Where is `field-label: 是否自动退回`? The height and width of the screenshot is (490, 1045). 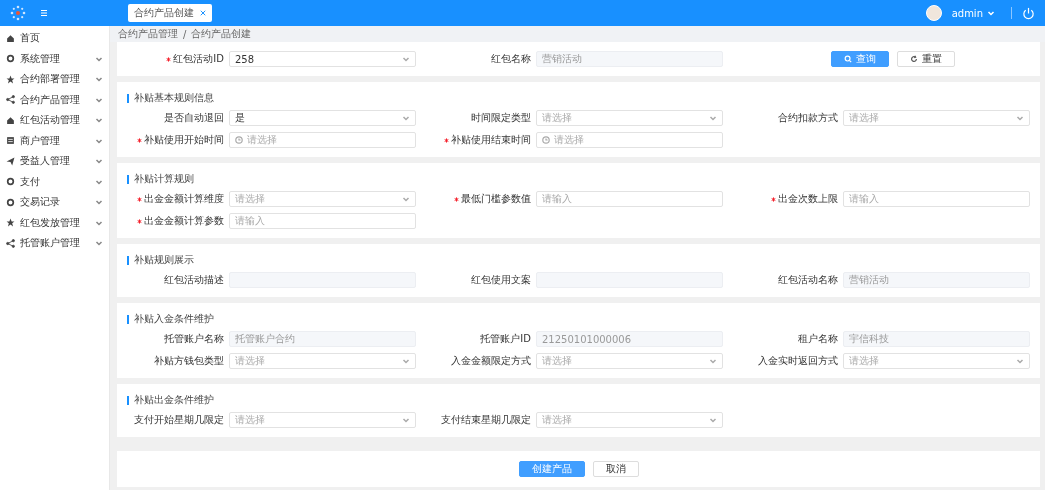
field-label: 是否自动退回 is located at coordinates (194, 118).